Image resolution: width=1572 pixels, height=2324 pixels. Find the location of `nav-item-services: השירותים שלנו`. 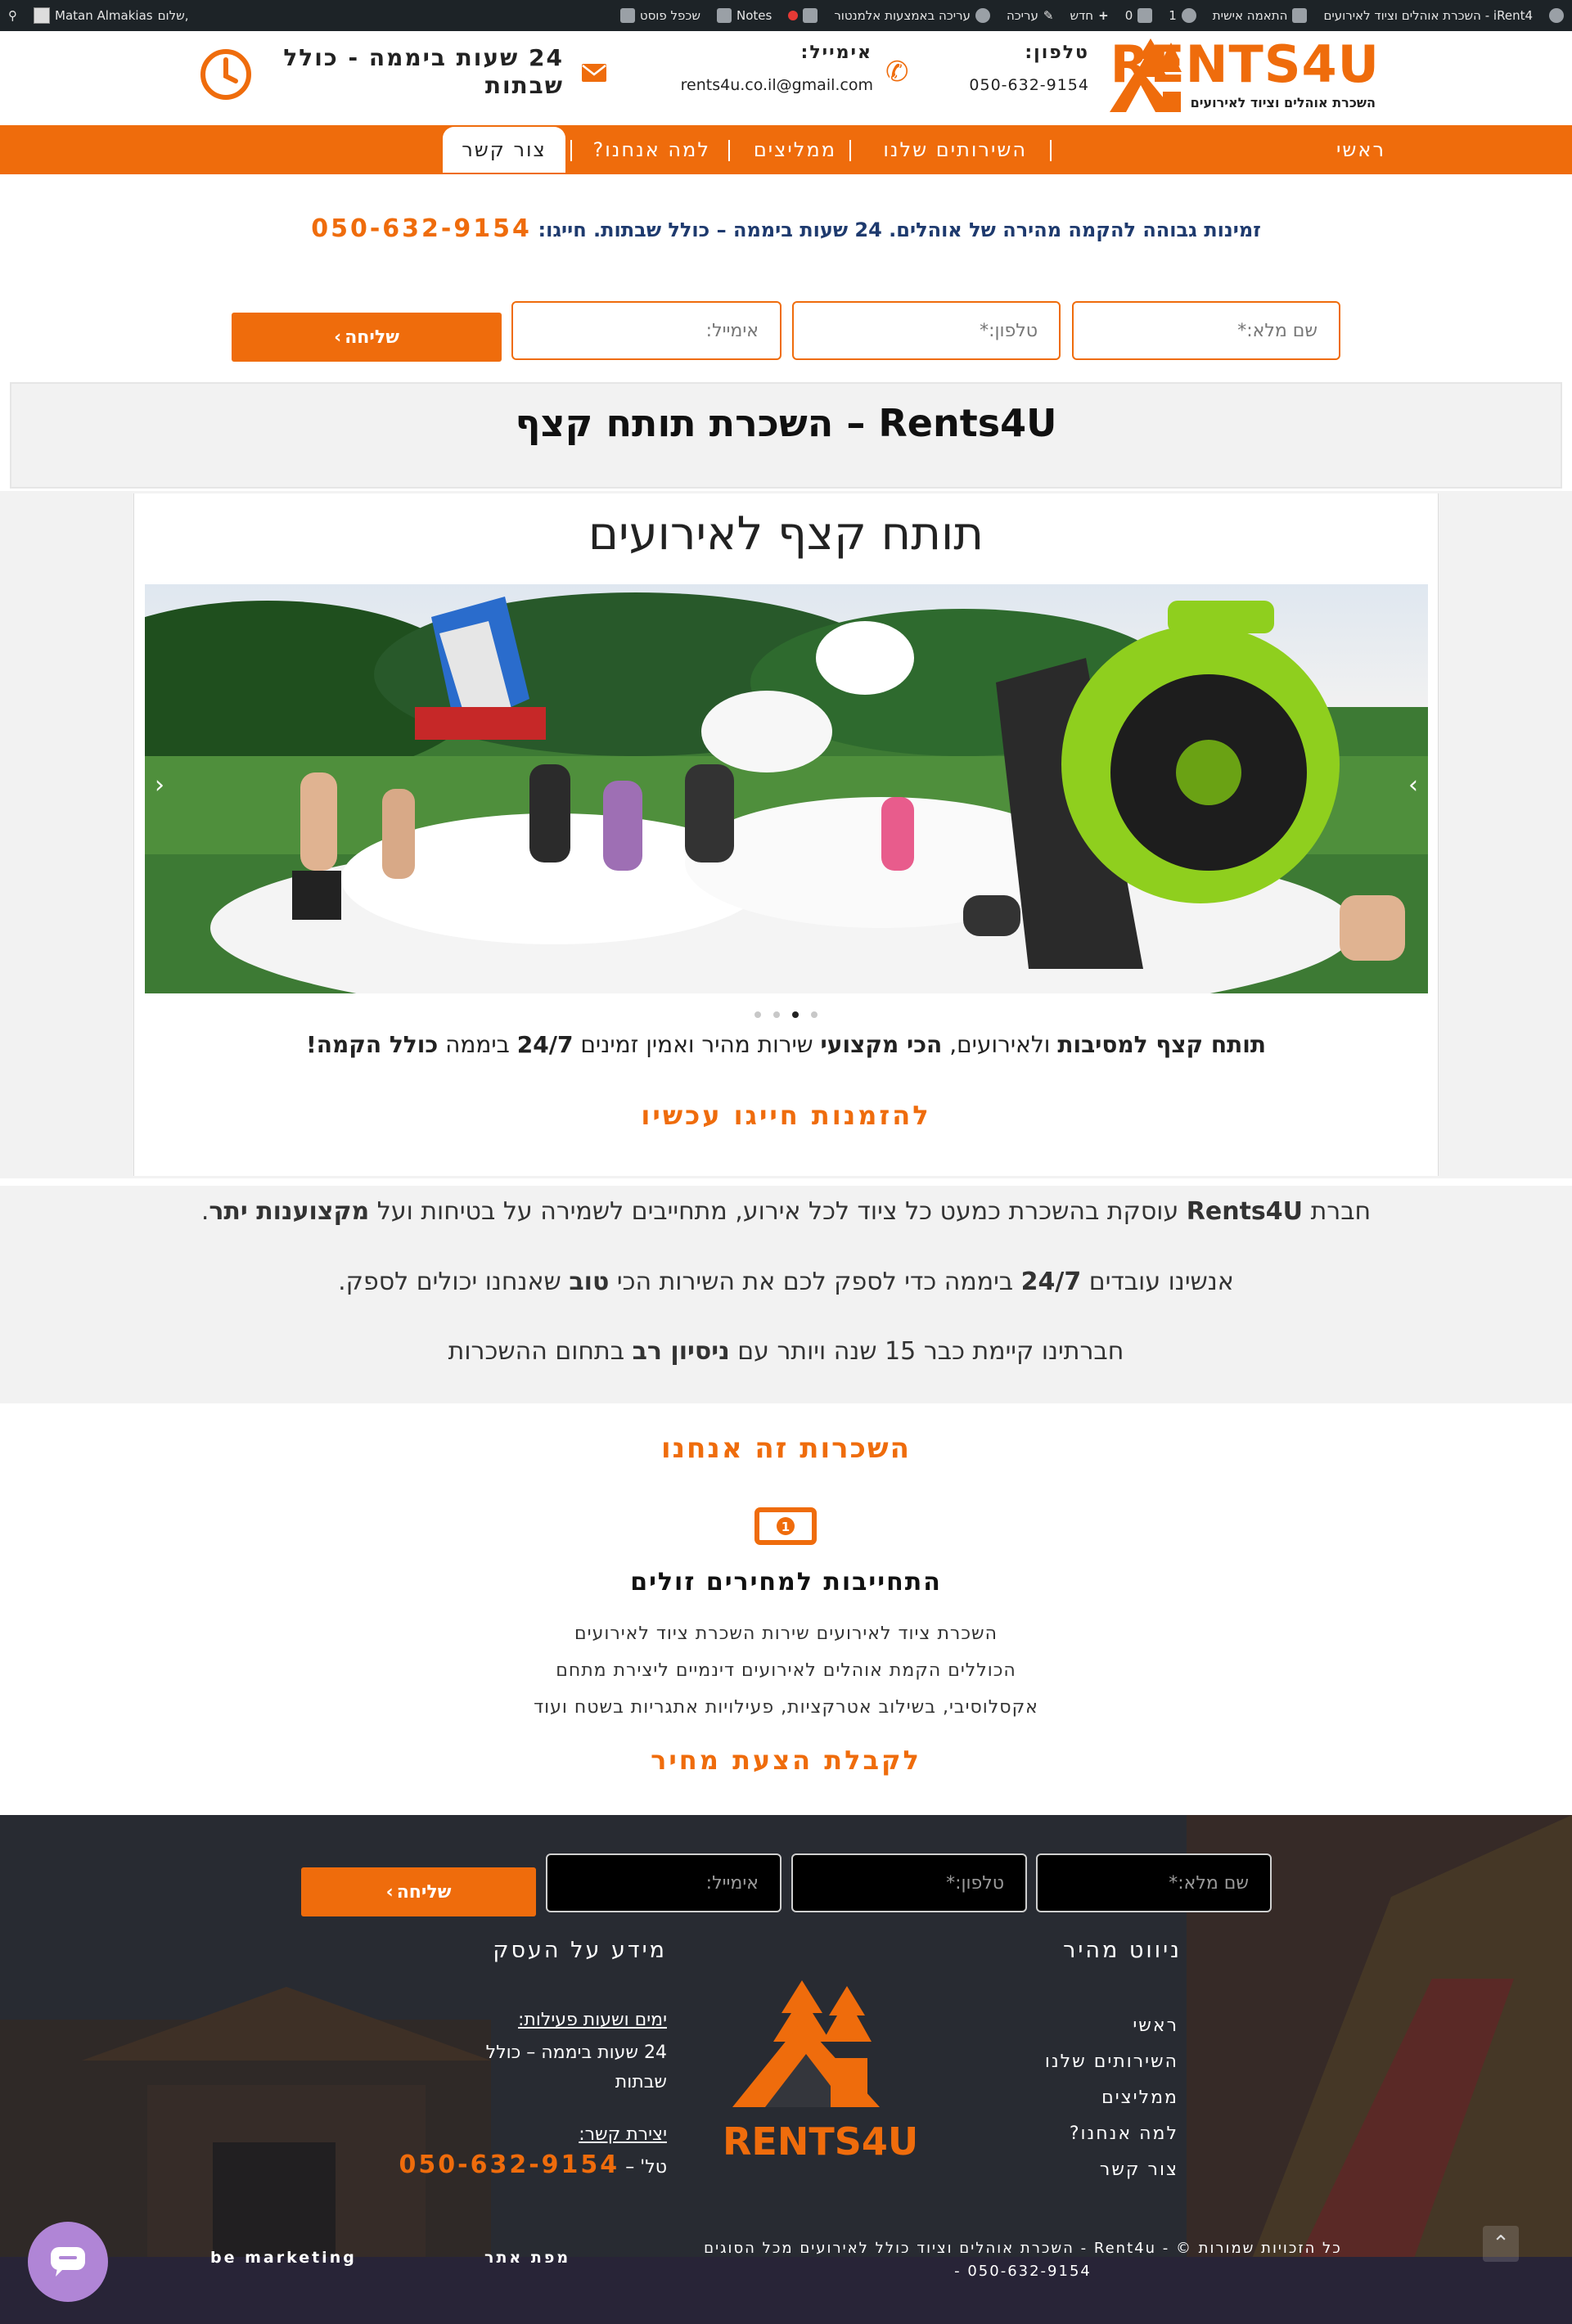

nav-item-services: השירותים שלנו is located at coordinates (955, 150).